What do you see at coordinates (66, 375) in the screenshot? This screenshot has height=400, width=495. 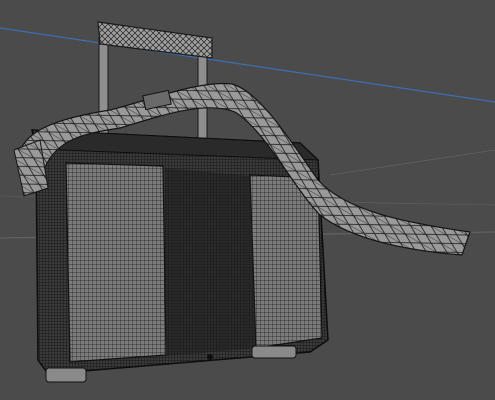 I see `wheel-front-left` at bounding box center [66, 375].